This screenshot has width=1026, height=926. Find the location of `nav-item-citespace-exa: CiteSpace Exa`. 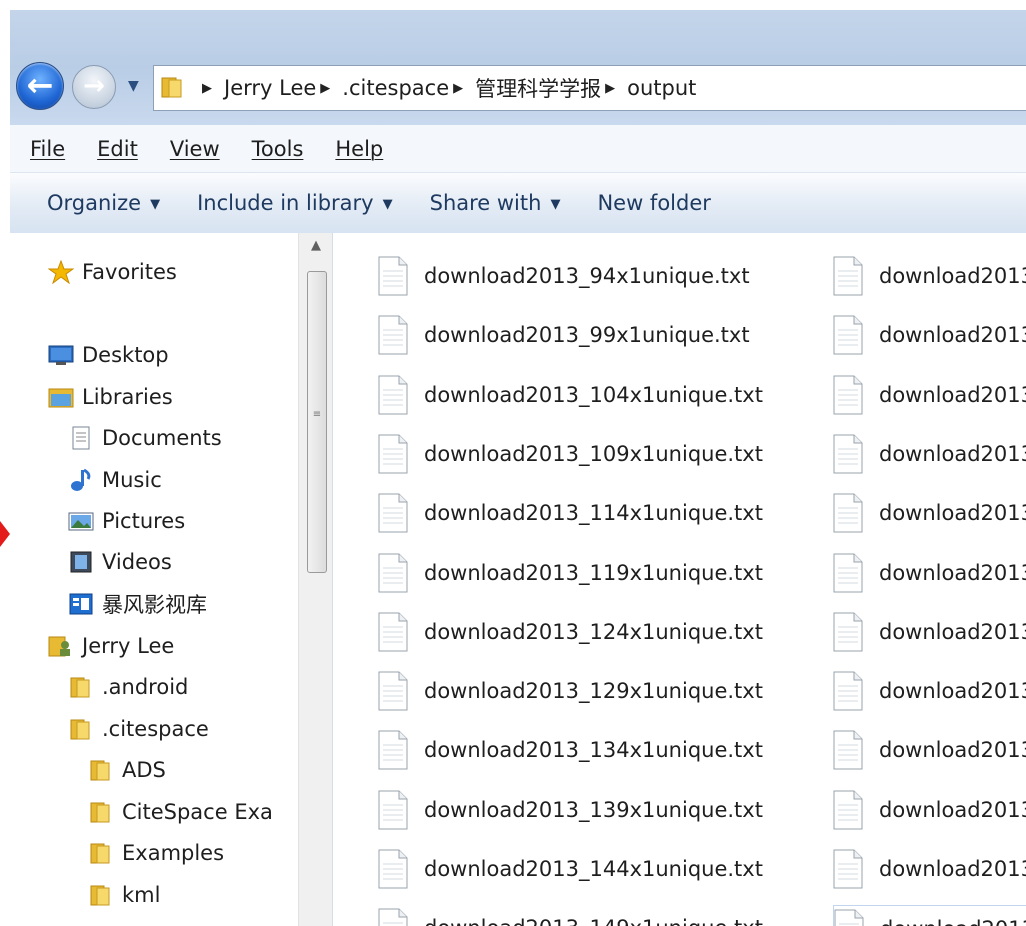

nav-item-citespace-exa: CiteSpace Exa is located at coordinates (180, 812).